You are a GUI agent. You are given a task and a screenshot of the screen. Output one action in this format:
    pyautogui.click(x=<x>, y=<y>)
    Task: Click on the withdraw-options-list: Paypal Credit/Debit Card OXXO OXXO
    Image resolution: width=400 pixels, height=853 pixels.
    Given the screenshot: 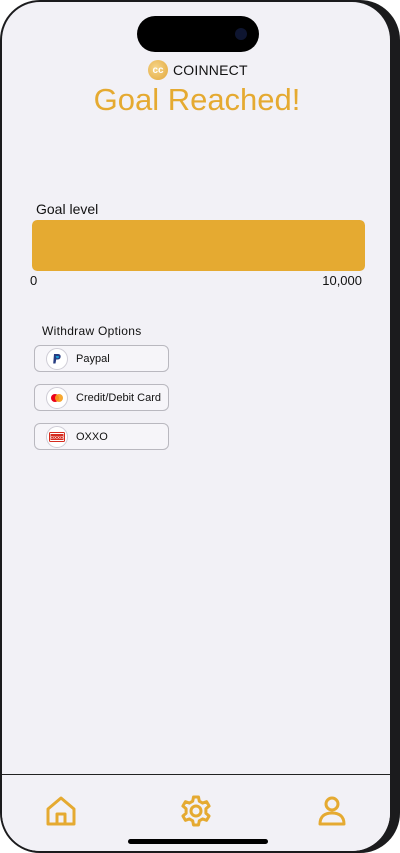 What is the action you would take?
    pyautogui.click(x=101, y=403)
    